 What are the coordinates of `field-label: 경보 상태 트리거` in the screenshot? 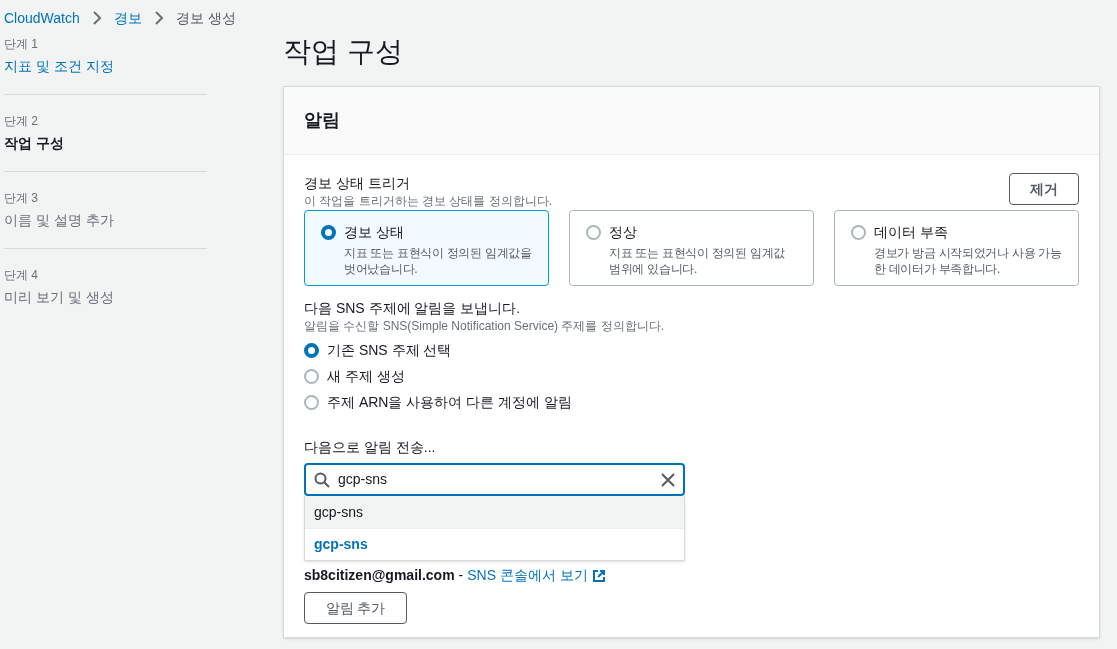 It's located at (357, 183).